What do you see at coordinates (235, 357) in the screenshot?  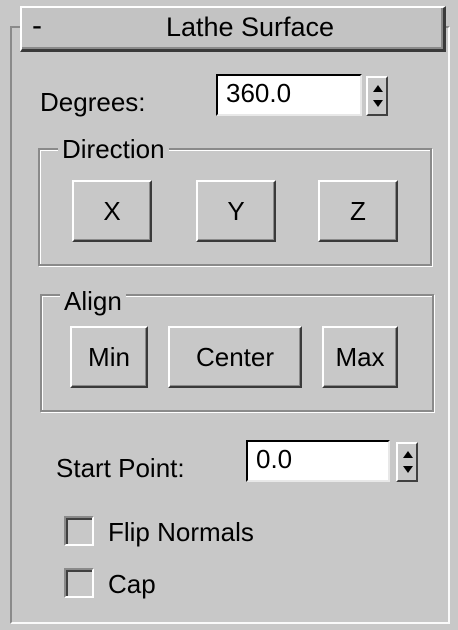 I see `align-center-button: Center` at bounding box center [235, 357].